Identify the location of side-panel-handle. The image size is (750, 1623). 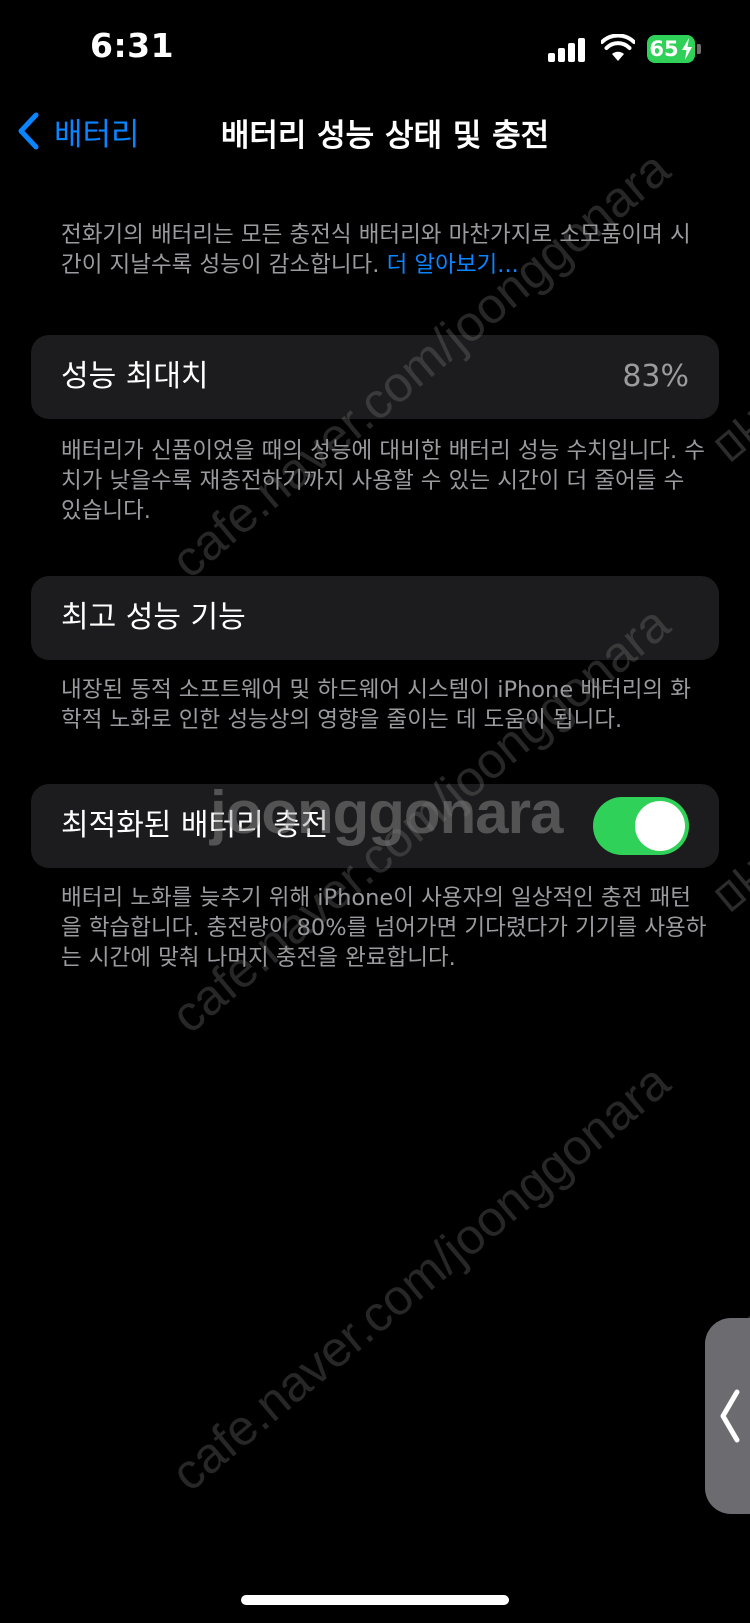
(727, 1416).